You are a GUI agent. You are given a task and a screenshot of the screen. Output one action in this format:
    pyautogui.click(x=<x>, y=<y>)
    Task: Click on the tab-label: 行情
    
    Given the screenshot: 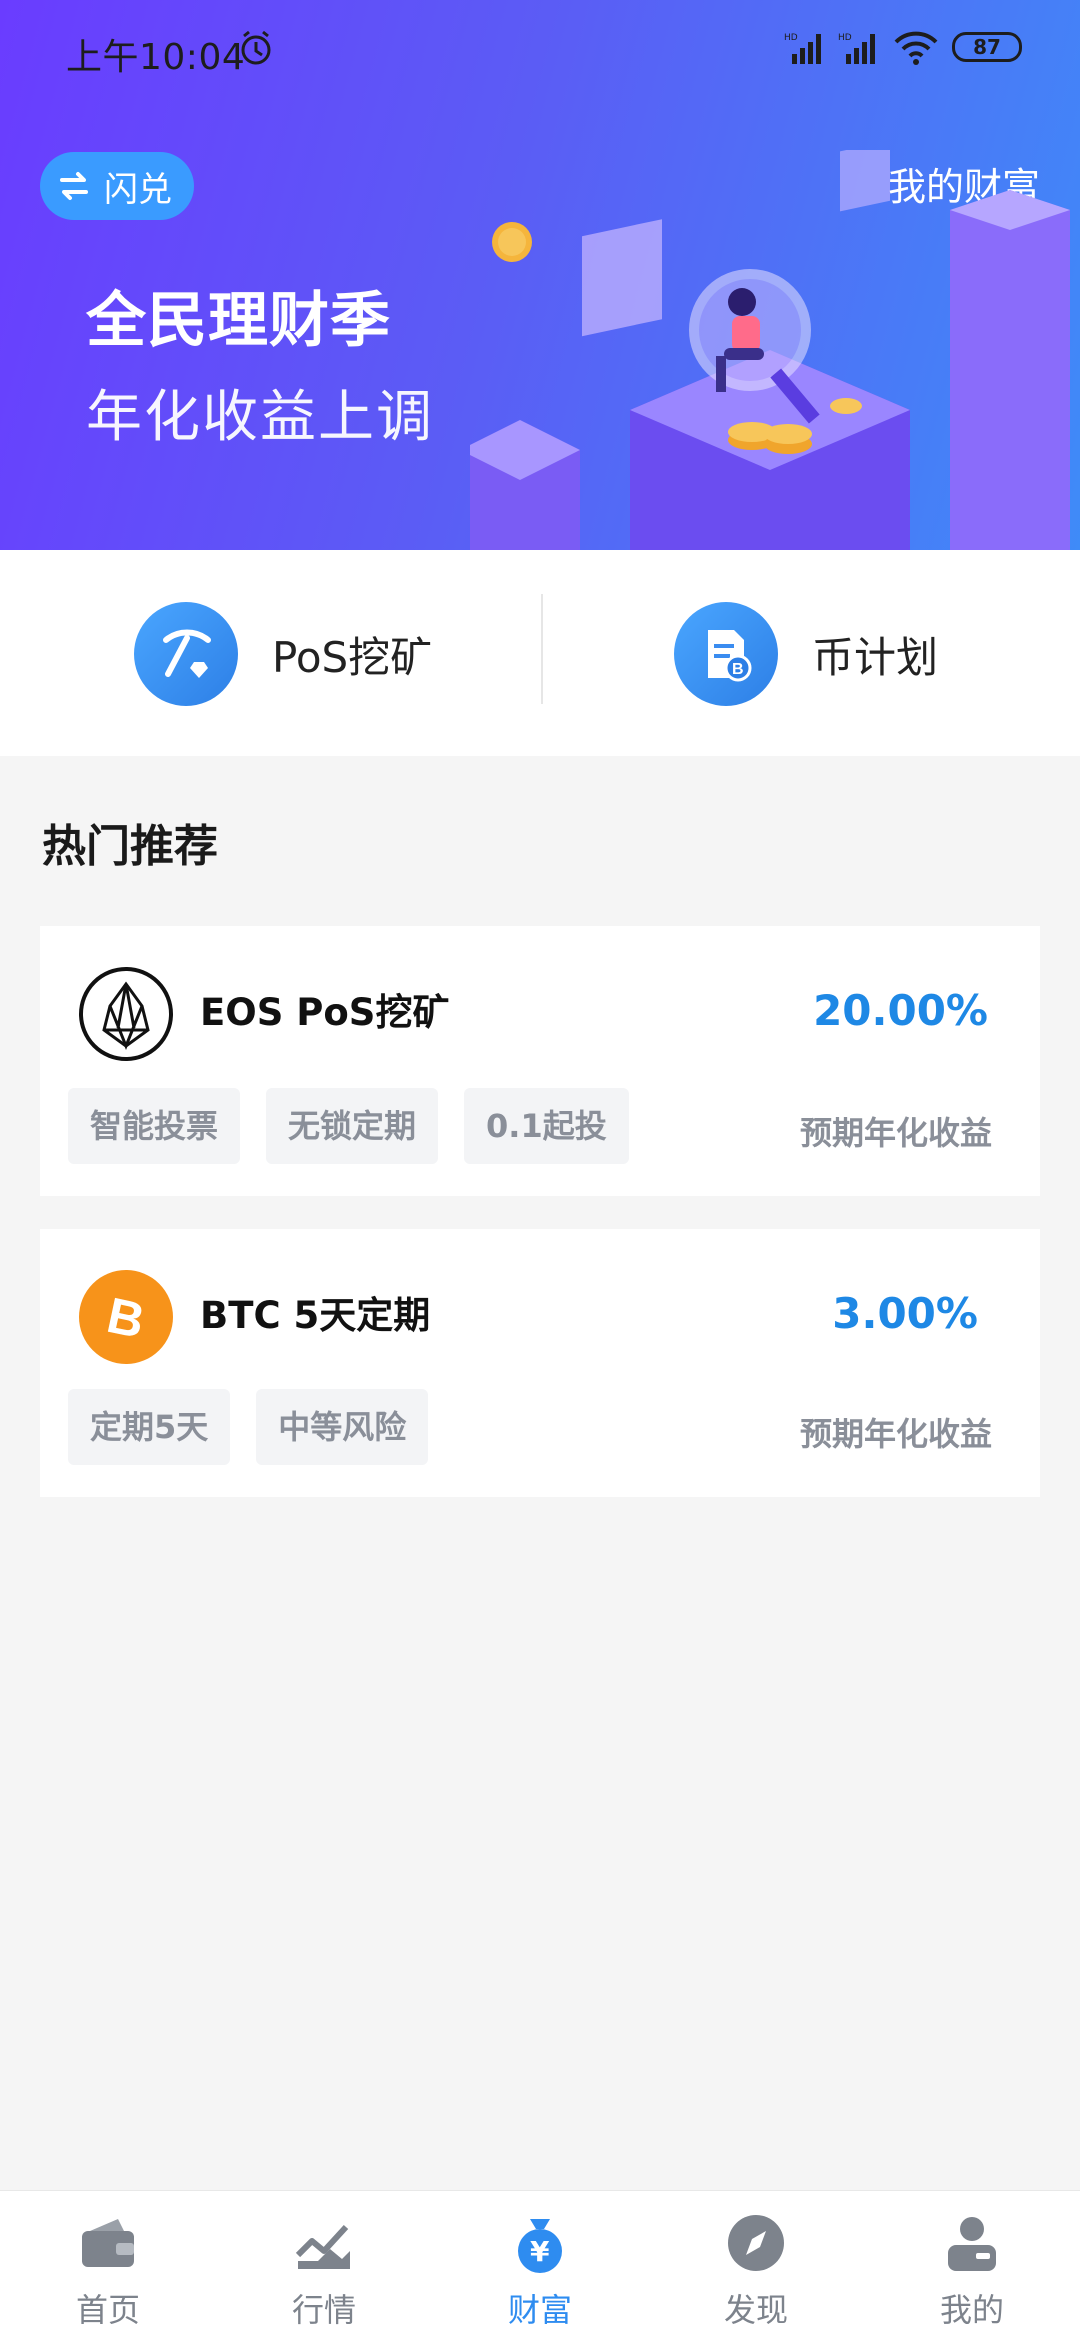 What is the action you would take?
    pyautogui.click(x=323, y=2310)
    